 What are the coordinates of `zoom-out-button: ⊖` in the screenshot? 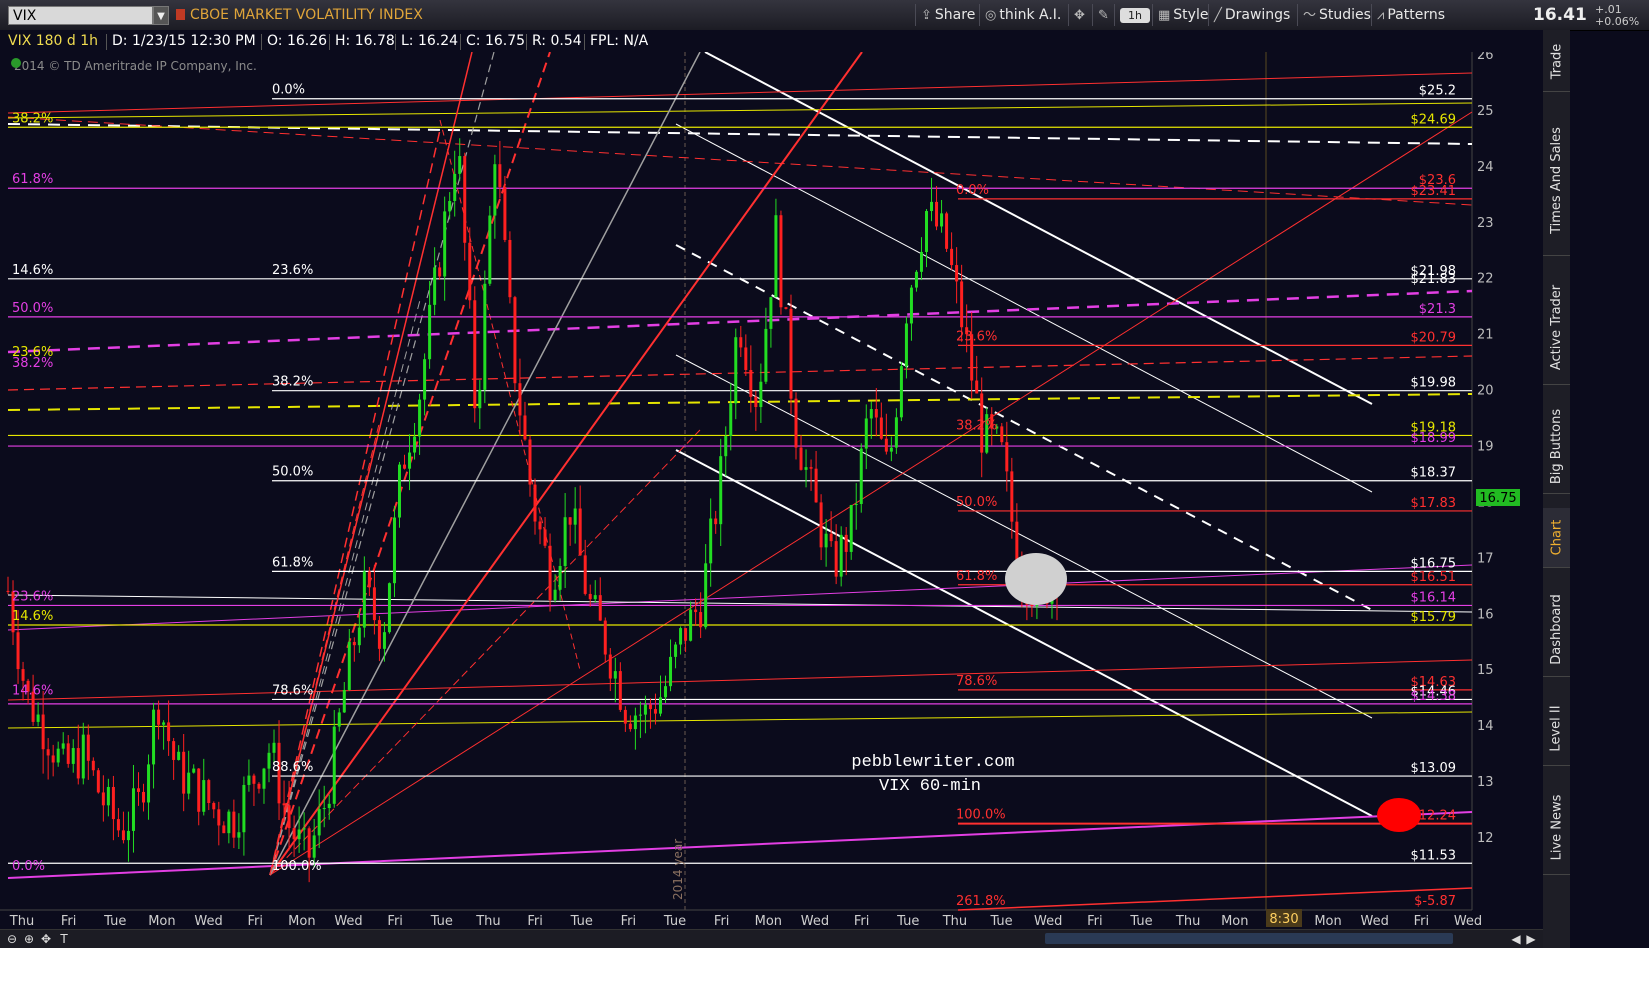 It's located at (12, 939).